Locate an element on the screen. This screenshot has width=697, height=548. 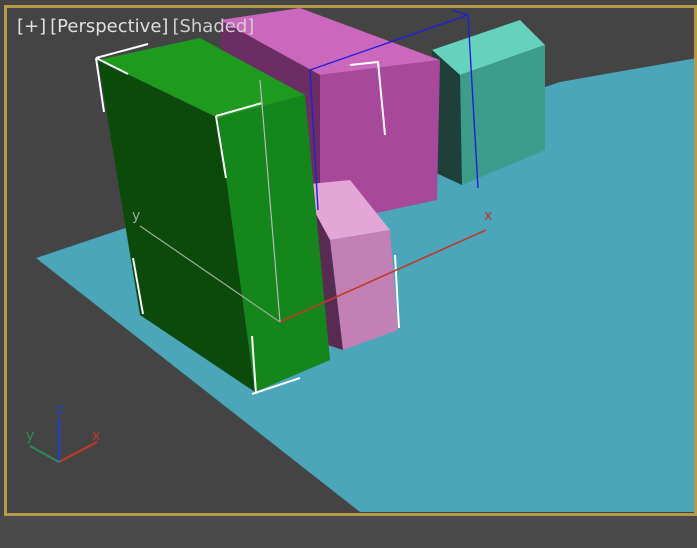
viewport-label-menu: [+] [Perspective] [Shaded] is located at coordinates (137, 26).